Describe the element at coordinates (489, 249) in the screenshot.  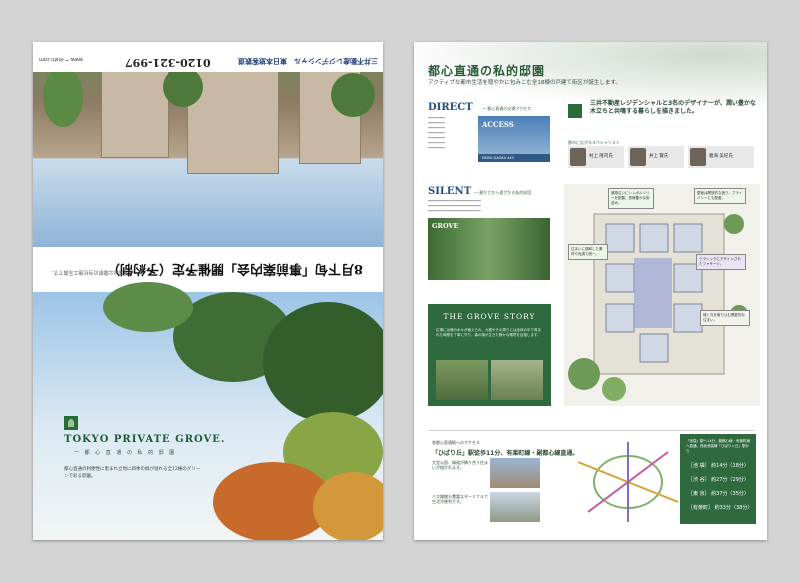
I see `grove-photo: GROVE` at that location.